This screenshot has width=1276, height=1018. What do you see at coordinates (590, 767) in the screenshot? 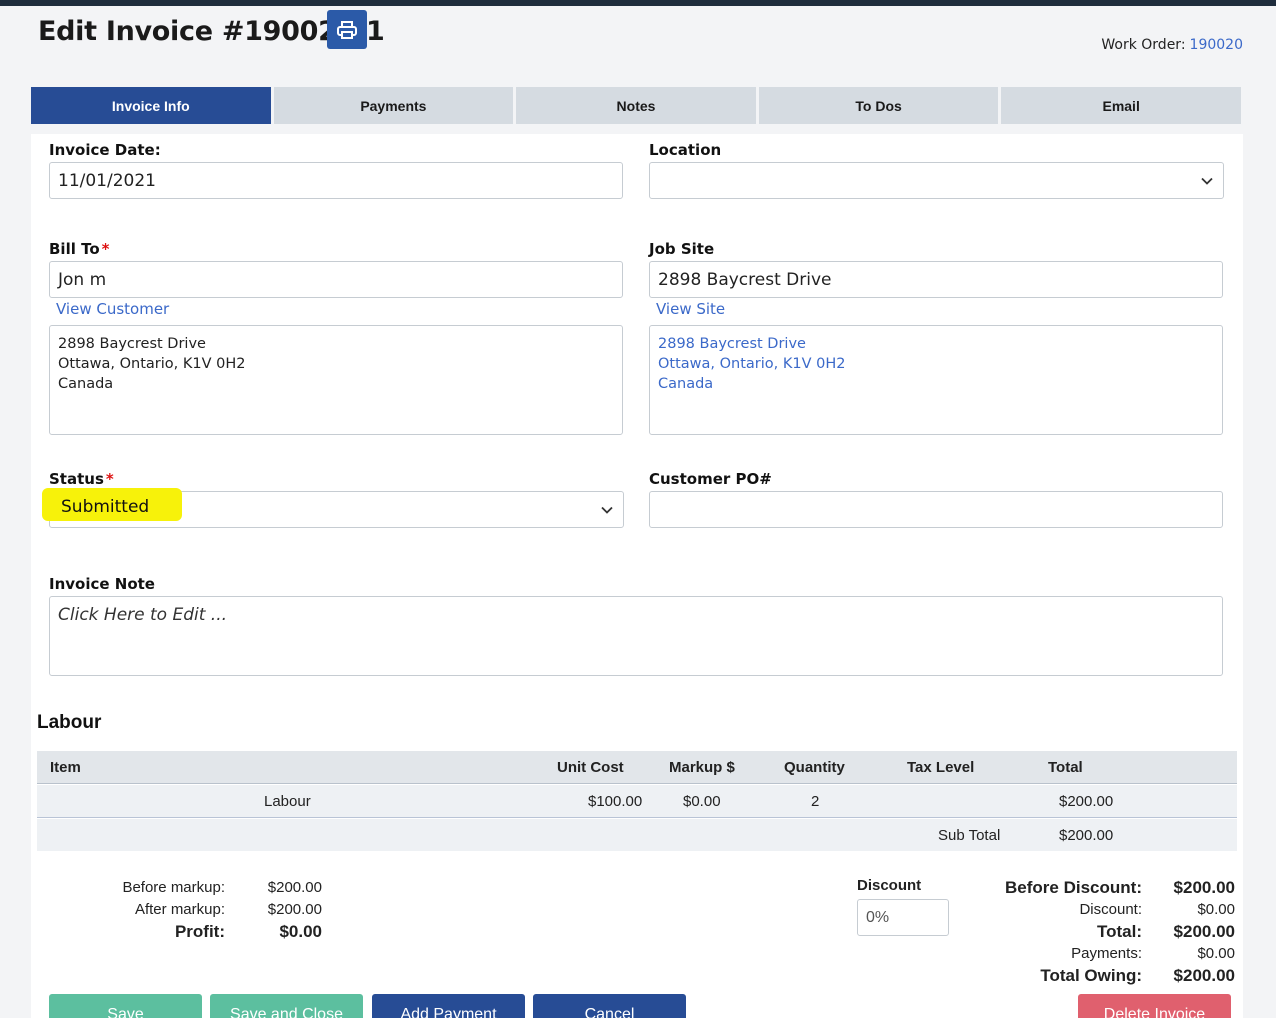
I see `col-unit-cost: Unit Cost` at bounding box center [590, 767].